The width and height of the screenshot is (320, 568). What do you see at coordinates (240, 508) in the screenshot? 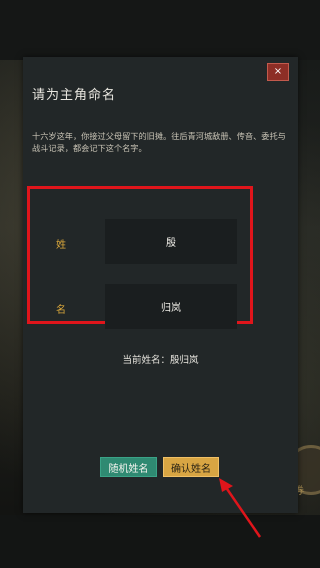
I see `annotation-arrow-icon` at bounding box center [240, 508].